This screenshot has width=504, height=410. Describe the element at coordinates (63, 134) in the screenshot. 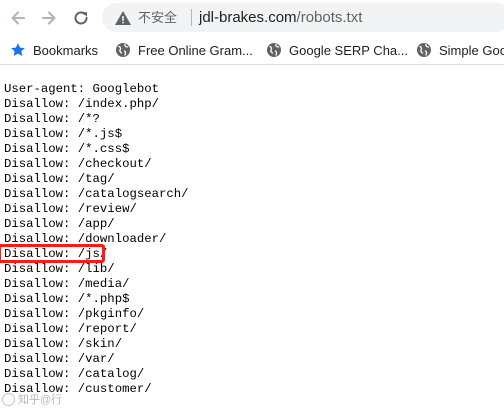

I see `robots-line: Disallow: /*.js$` at that location.